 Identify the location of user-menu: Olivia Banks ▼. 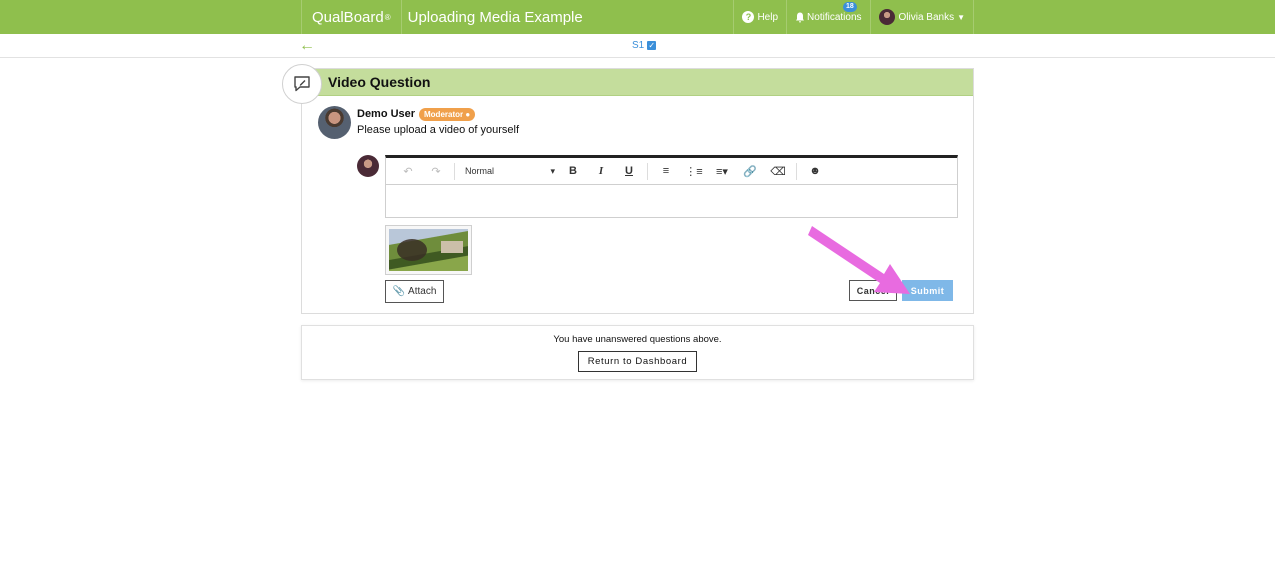
(921, 17).